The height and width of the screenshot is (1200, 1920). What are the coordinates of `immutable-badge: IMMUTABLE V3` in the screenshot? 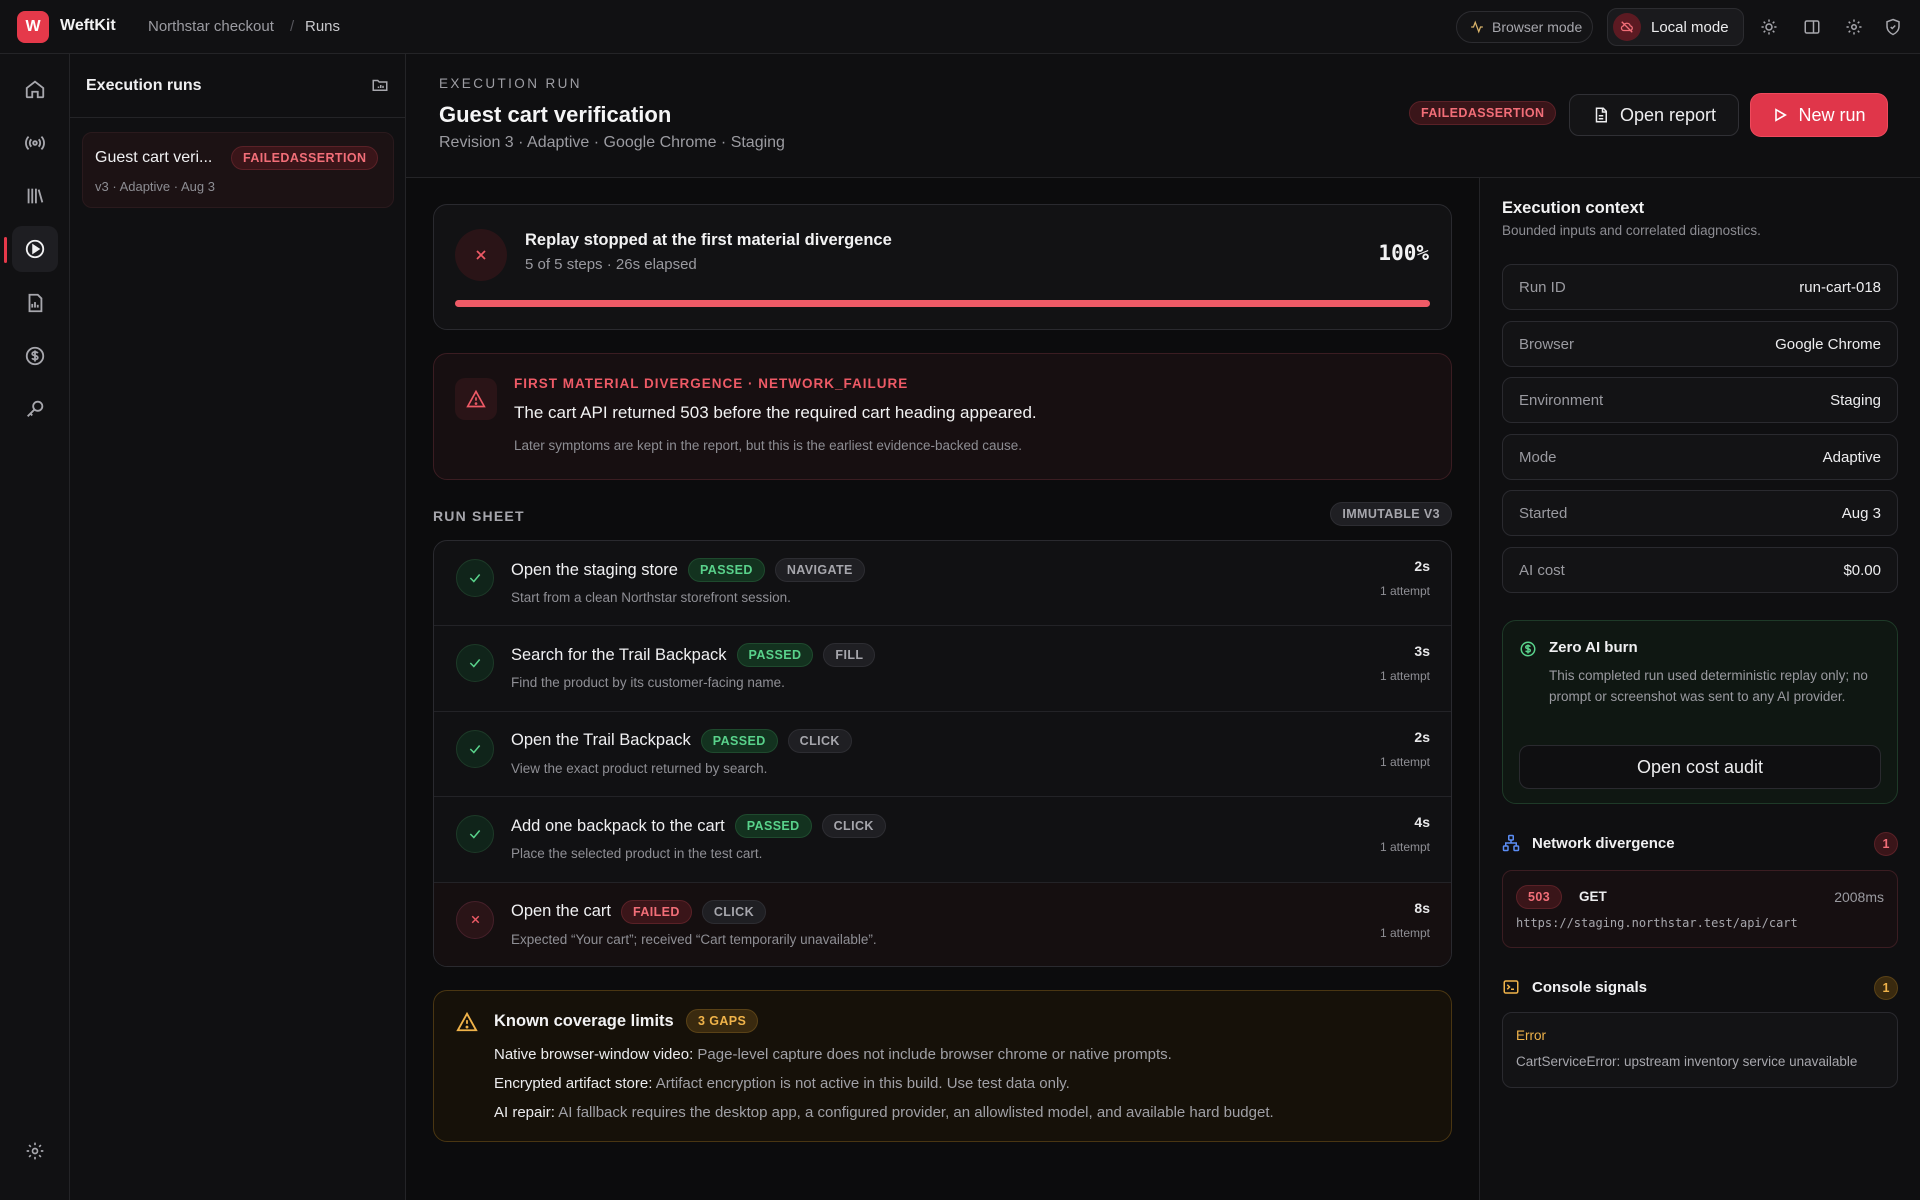 It's located at (1391, 514).